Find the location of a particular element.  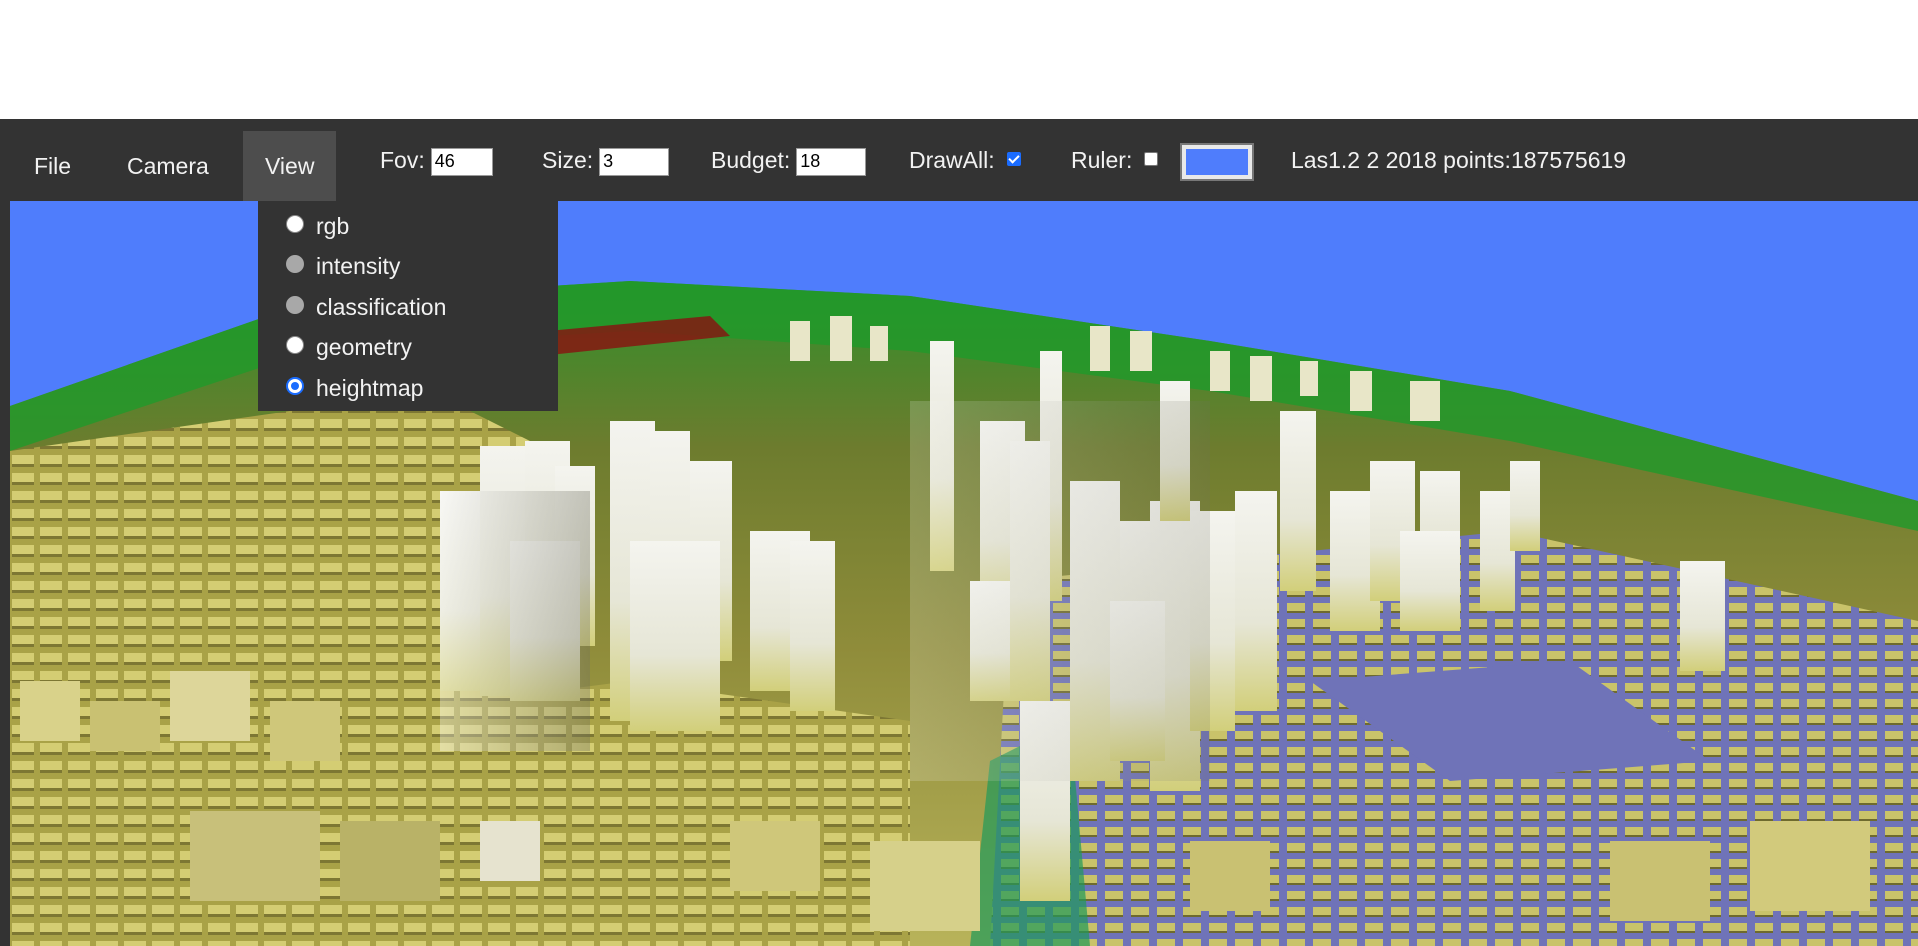

drawall-label: DrawAll: is located at coordinates (952, 160).